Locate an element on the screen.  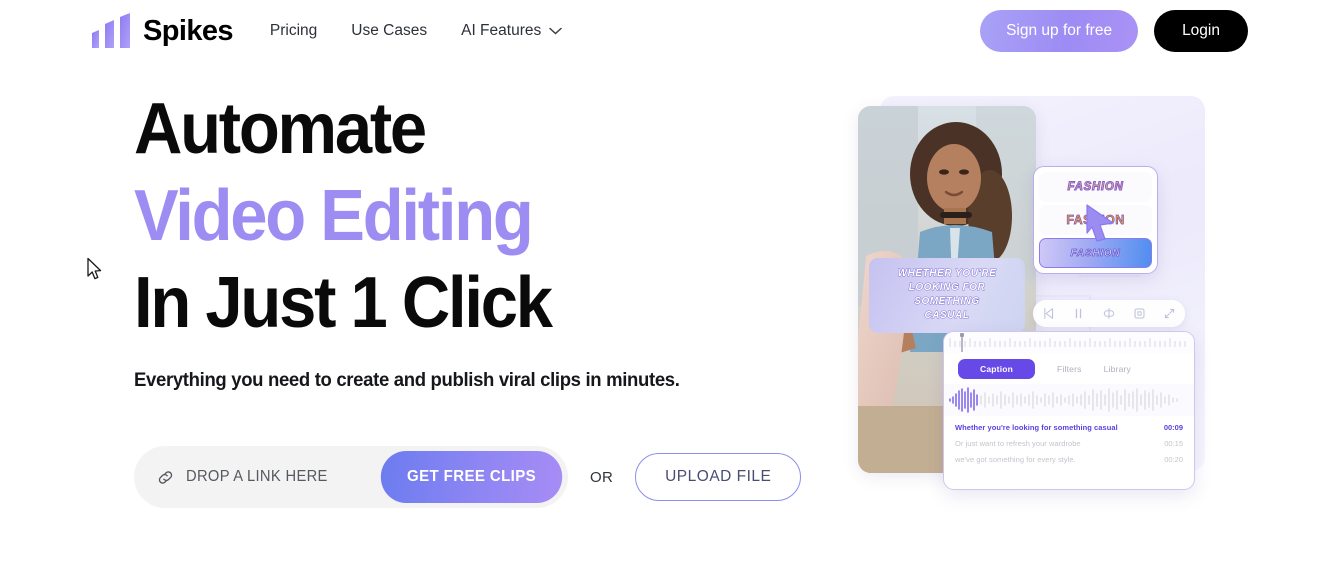
timeline-ruler-ticks is located at coordinates (1067, 342).